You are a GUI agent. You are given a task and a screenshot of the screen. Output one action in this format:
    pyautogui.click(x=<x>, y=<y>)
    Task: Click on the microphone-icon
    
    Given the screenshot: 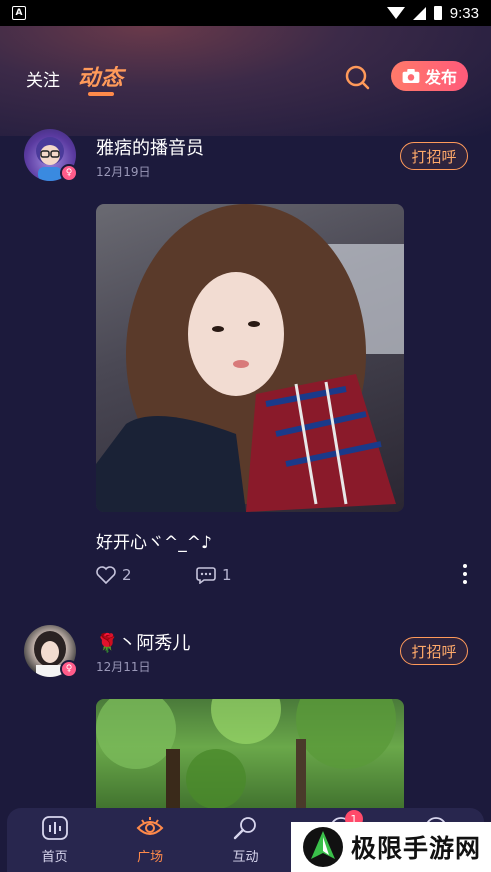 What is the action you would take?
    pyautogui.click(x=245, y=828)
    